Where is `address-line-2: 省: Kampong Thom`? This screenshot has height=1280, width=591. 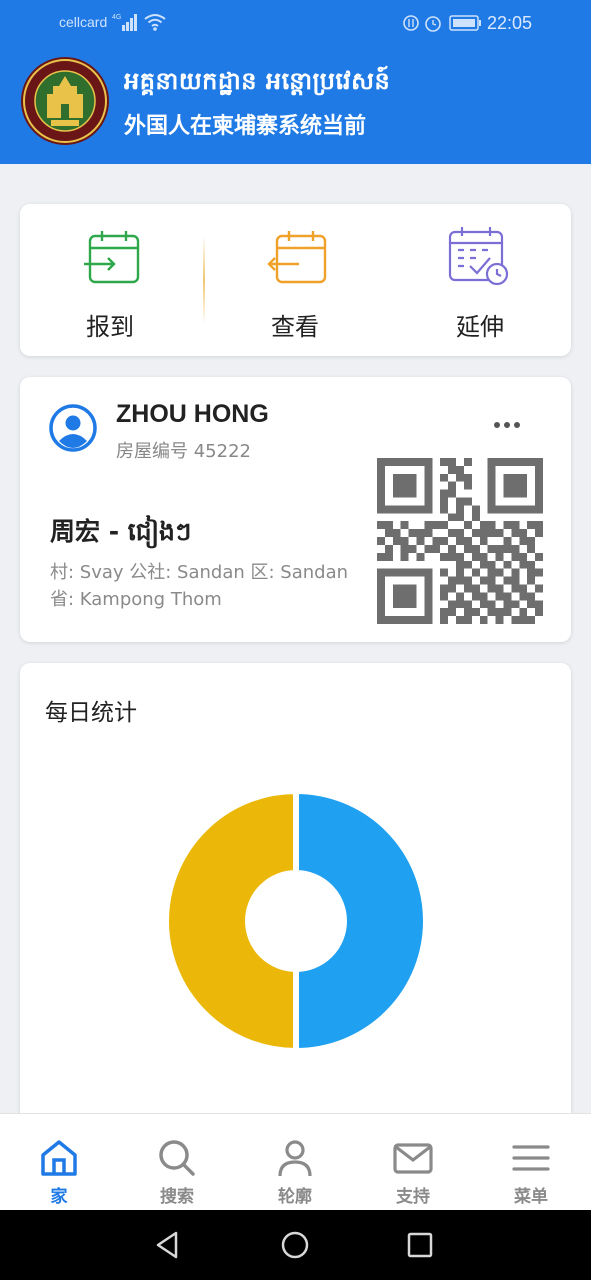
address-line-2: 省: Kampong Thom is located at coordinates (136, 599).